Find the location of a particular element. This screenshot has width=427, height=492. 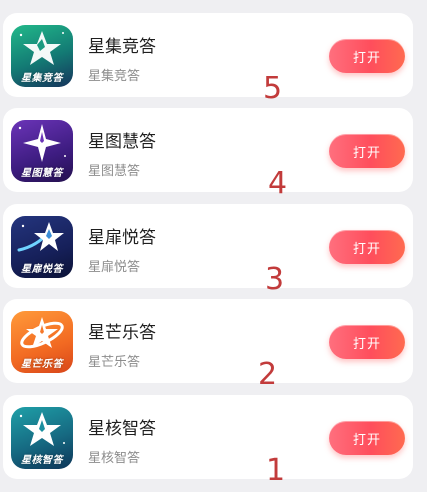

app-name: 星芒乐答 is located at coordinates (122, 333).